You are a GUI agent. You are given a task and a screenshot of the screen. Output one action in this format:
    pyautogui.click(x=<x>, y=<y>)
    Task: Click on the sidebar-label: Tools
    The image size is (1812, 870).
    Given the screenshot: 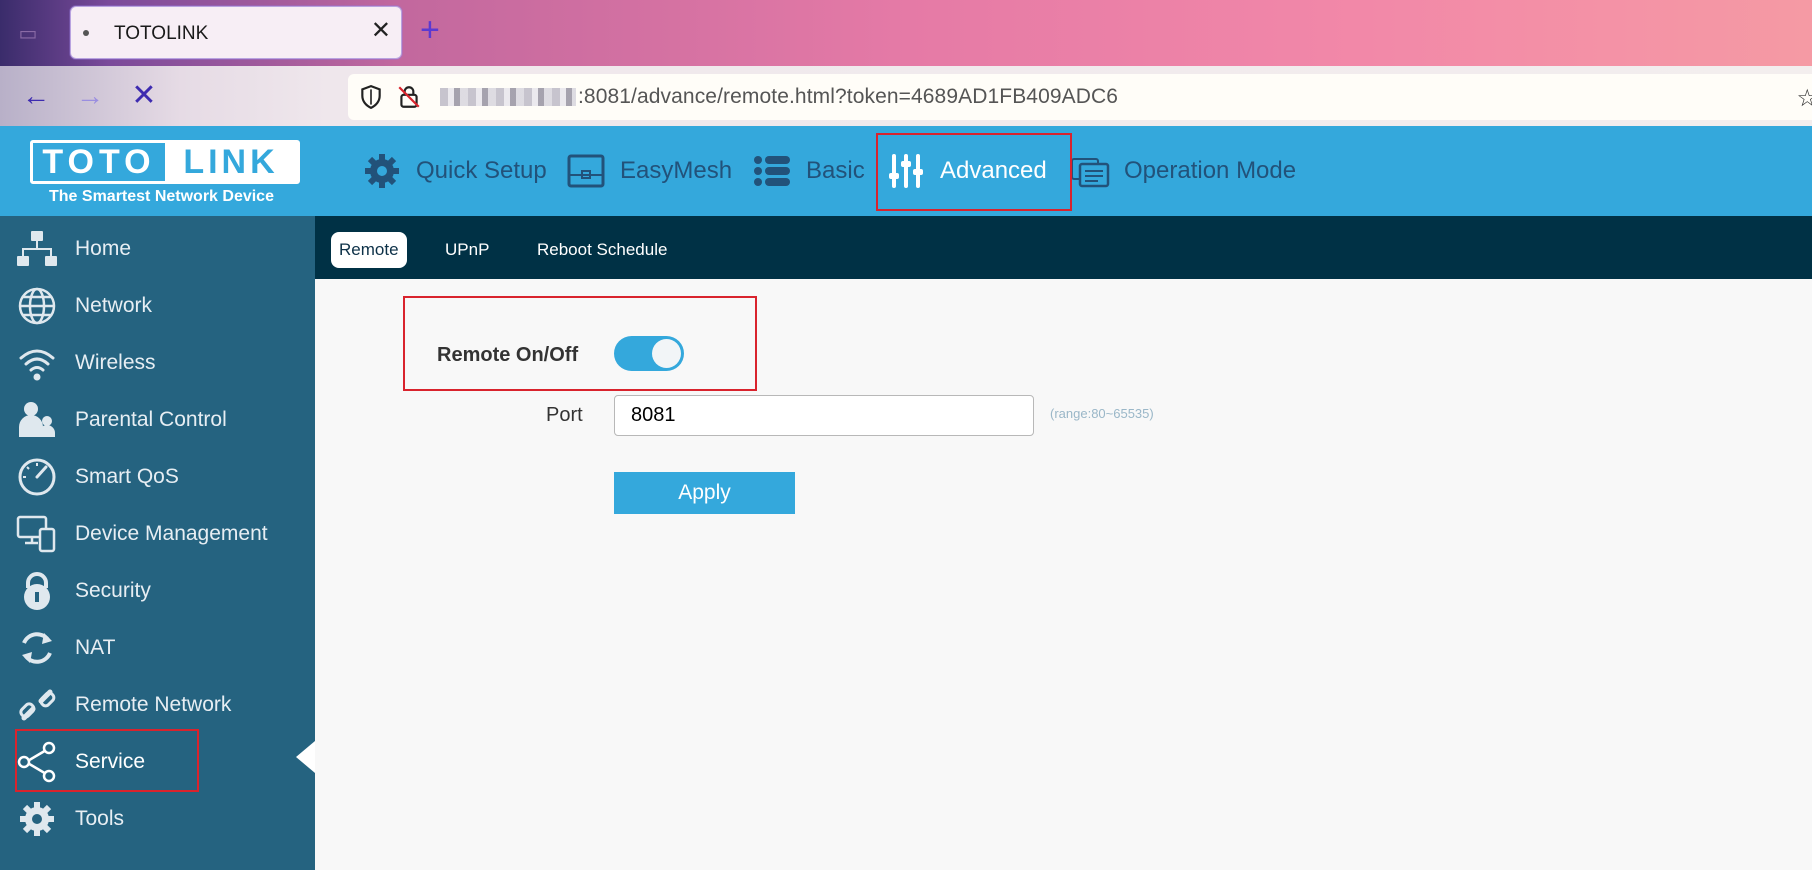 What is the action you would take?
    pyautogui.click(x=100, y=818)
    